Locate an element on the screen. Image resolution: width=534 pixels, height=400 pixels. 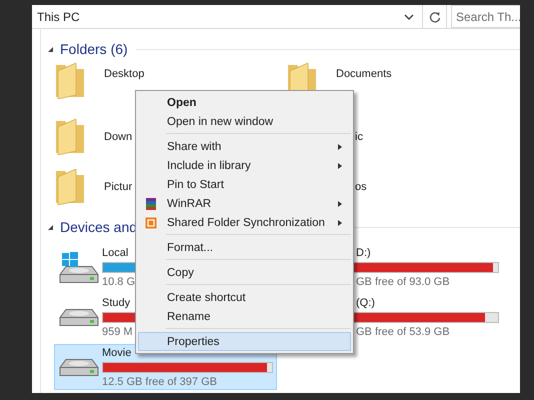
menu-item: Open is located at coordinates (244, 102).